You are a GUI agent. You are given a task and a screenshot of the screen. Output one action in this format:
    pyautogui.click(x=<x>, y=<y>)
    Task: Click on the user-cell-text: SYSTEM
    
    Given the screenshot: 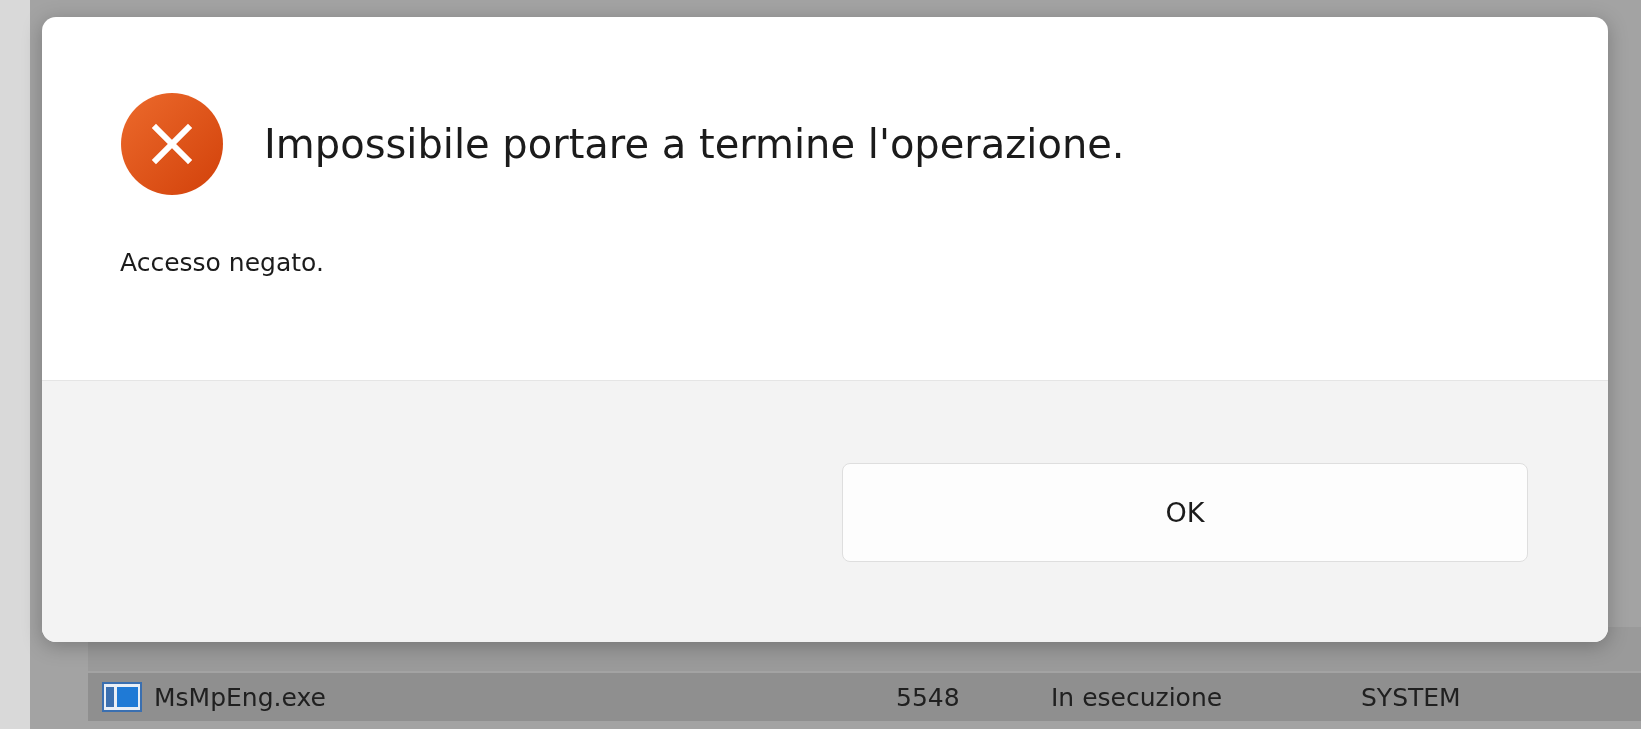 What is the action you would take?
    pyautogui.click(x=1411, y=697)
    